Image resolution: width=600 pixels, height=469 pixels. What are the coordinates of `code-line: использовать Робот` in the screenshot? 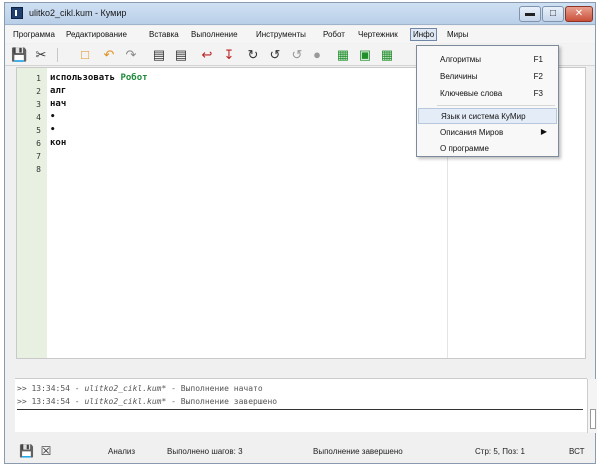 It's located at (99, 78).